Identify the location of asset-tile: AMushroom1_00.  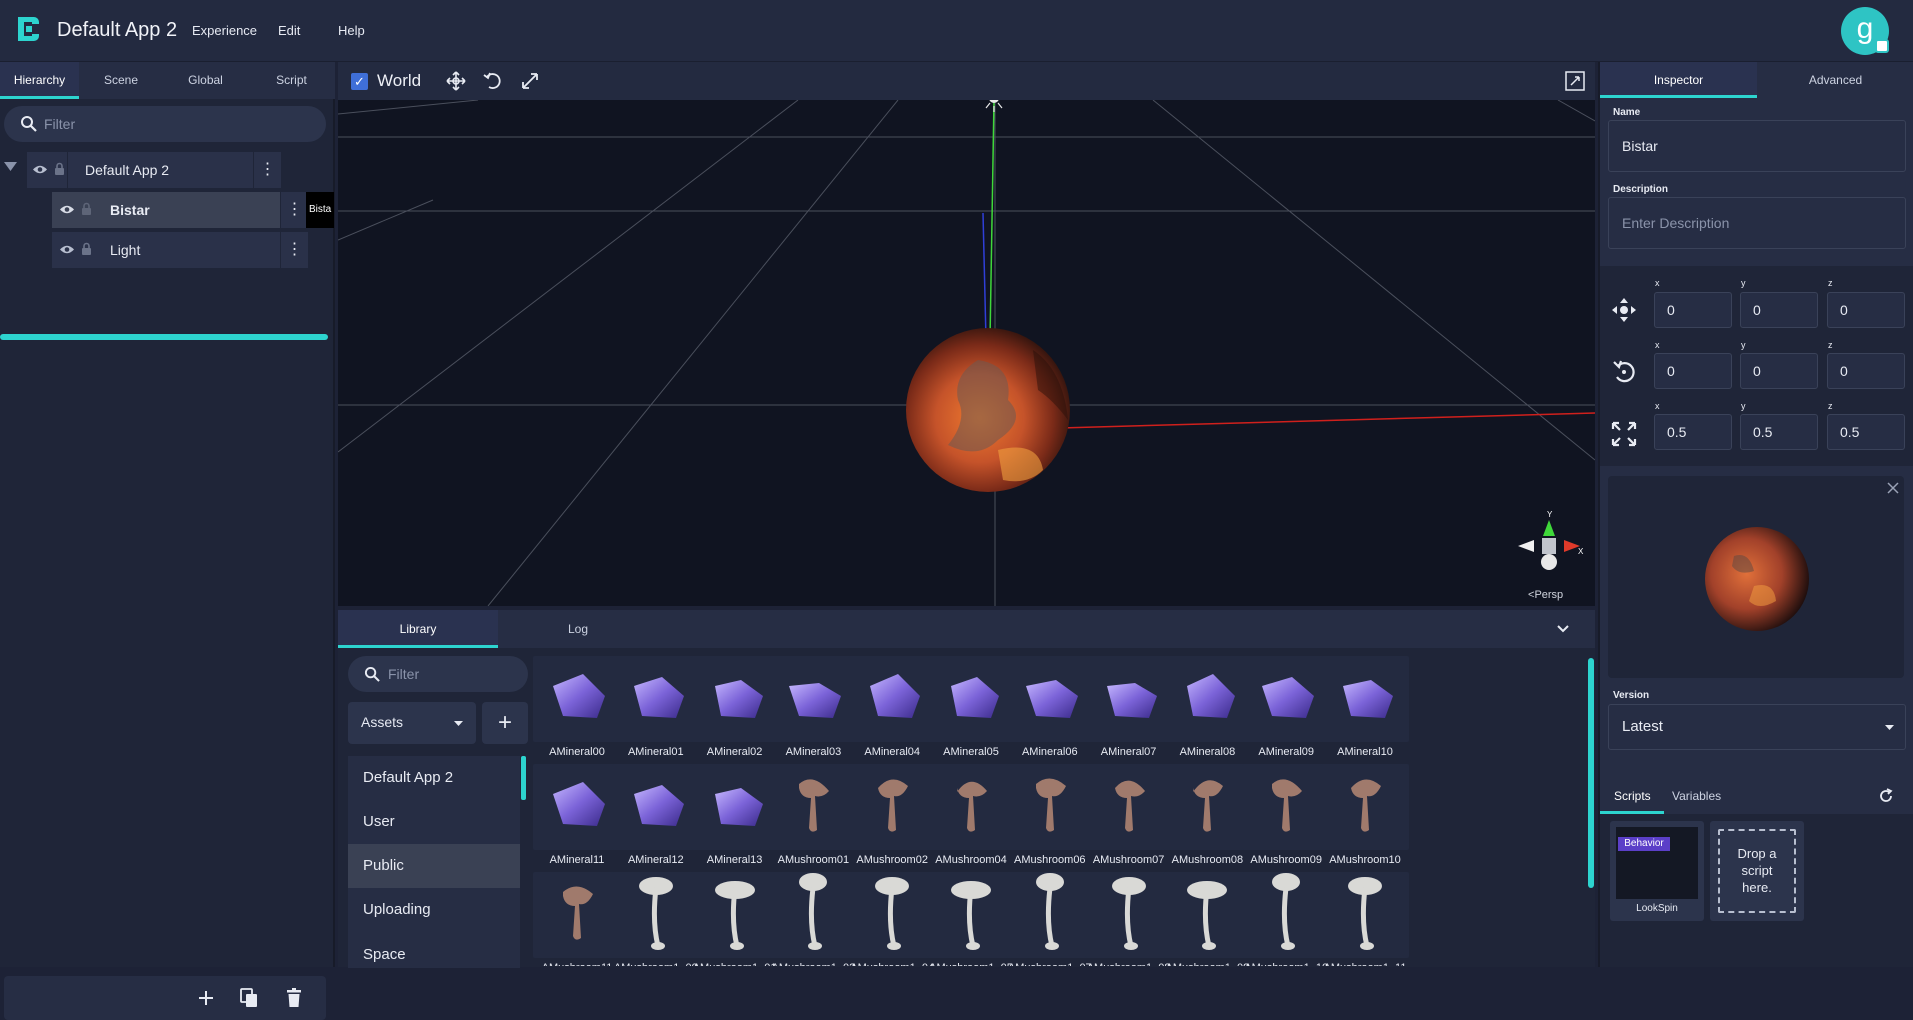
(655, 919).